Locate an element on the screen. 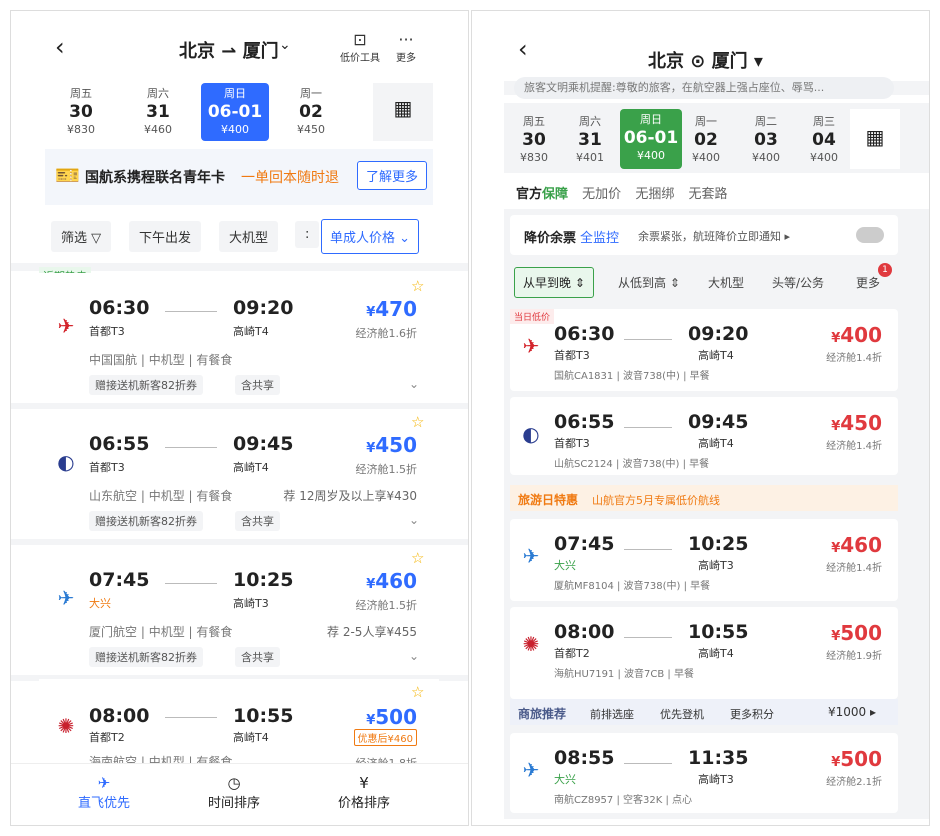  guarantee-item: 无加价 is located at coordinates (602, 194).